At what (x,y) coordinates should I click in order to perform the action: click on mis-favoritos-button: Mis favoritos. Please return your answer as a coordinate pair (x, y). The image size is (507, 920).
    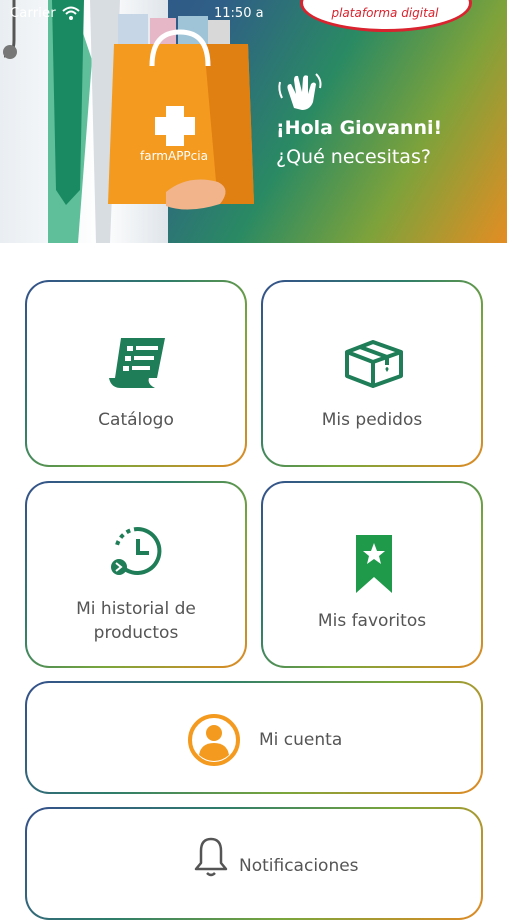
    Looking at the image, I should click on (372, 574).